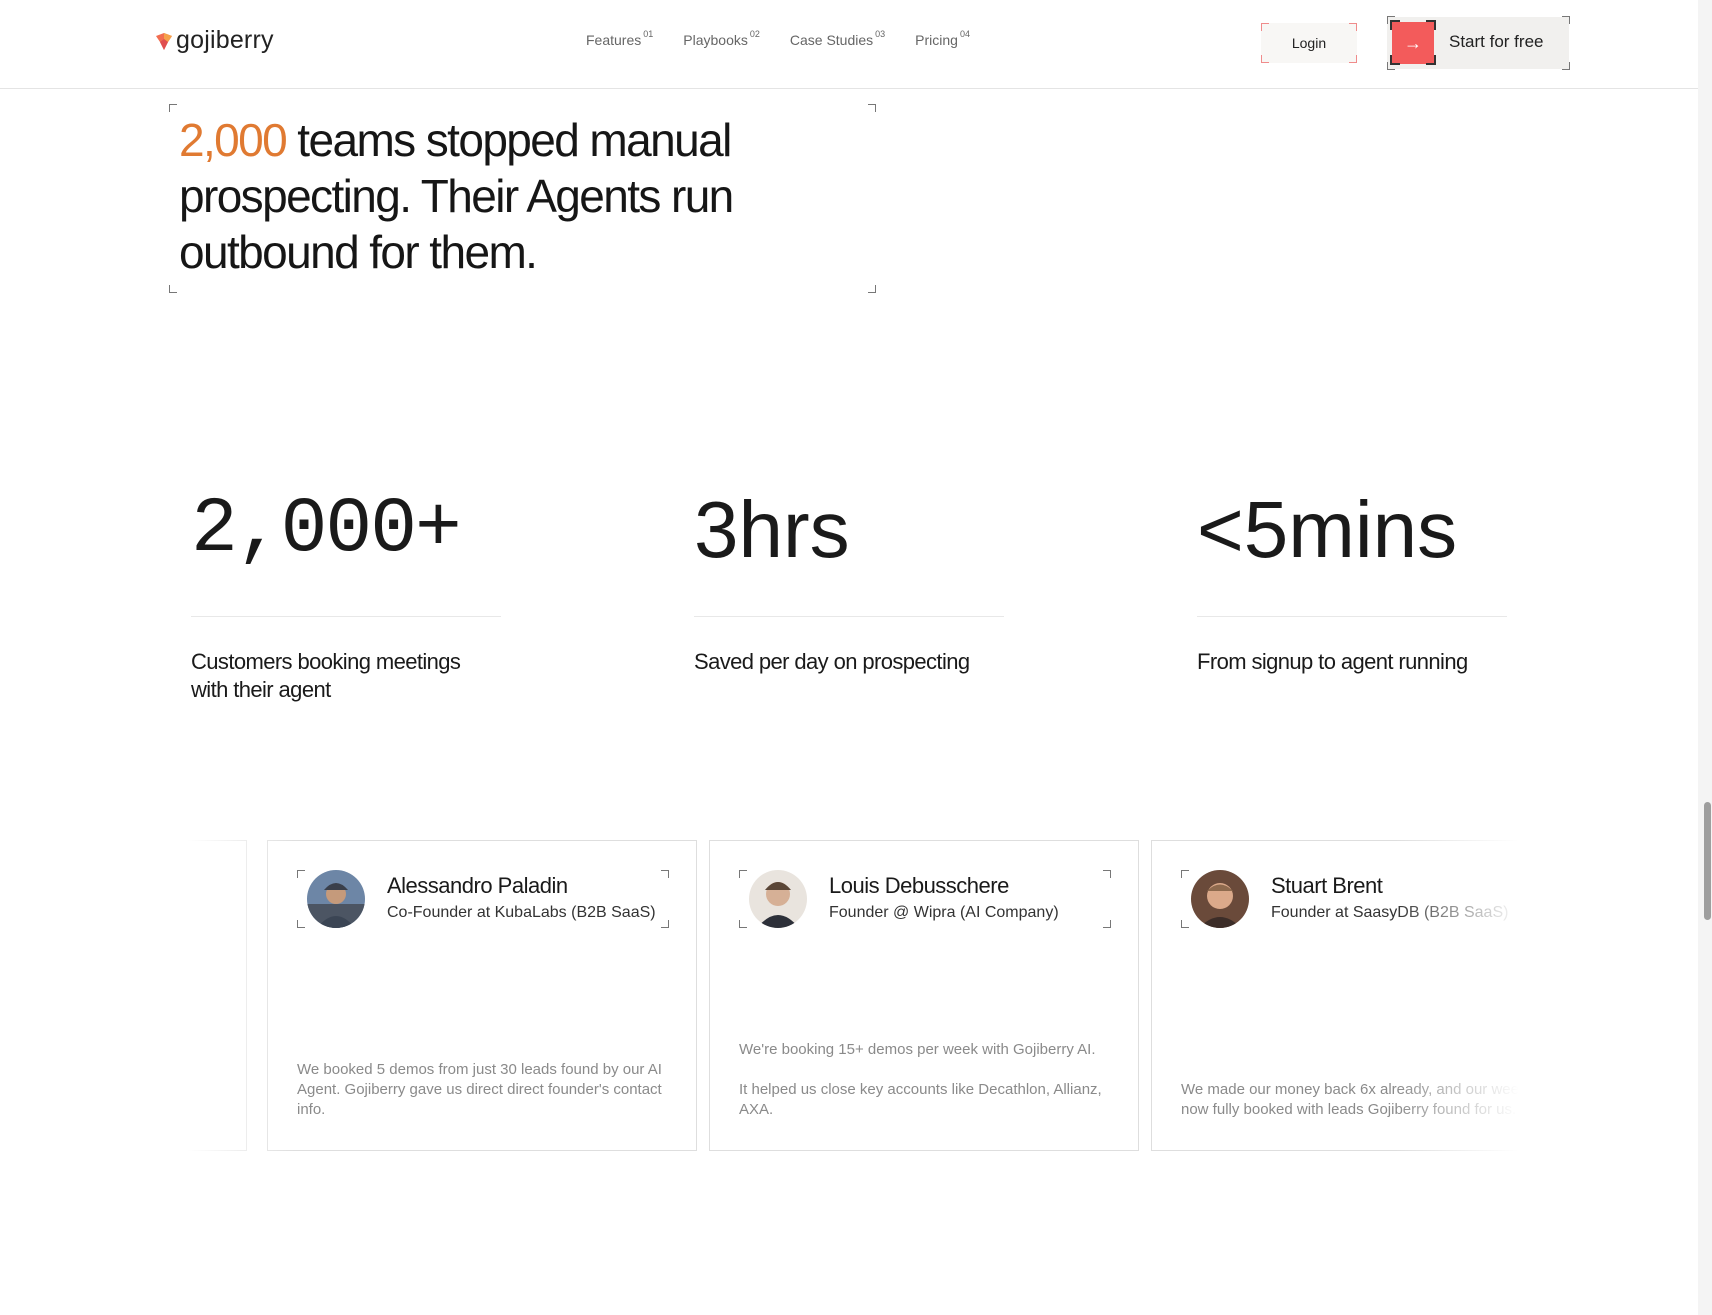 This screenshot has width=1712, height=1315. Describe the element at coordinates (1413, 43) in the screenshot. I see `arrow-right-icon: →` at that location.